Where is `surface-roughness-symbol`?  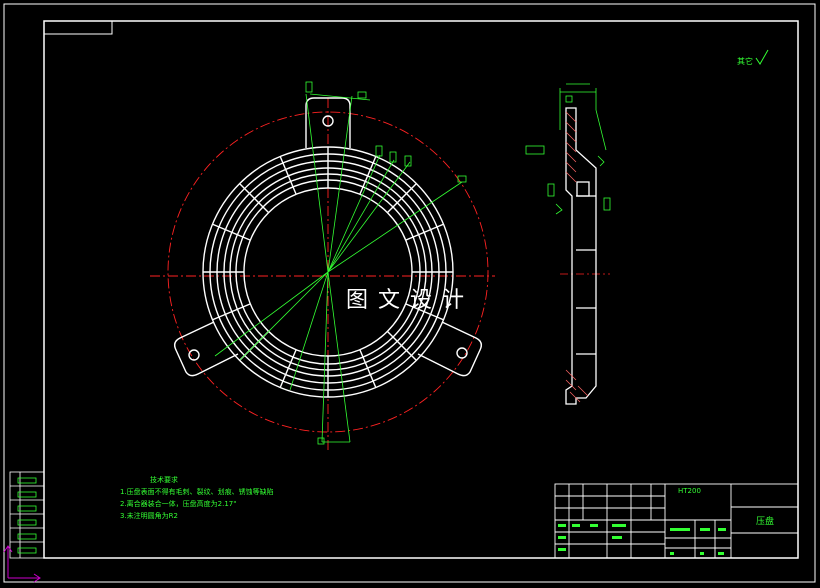 surface-roughness-symbol is located at coordinates (762, 57).